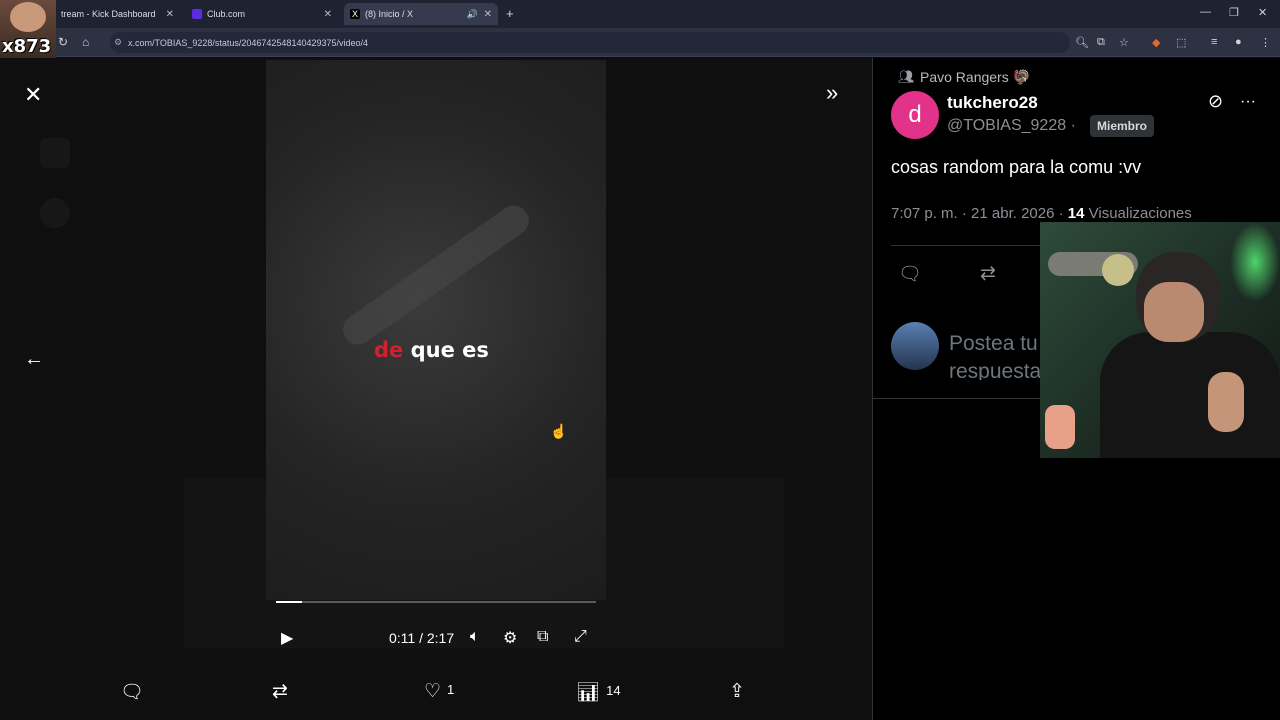 The width and height of the screenshot is (1280, 720). Describe the element at coordinates (510, 638) in the screenshot. I see `settings-gear-icon: ⚙` at that location.